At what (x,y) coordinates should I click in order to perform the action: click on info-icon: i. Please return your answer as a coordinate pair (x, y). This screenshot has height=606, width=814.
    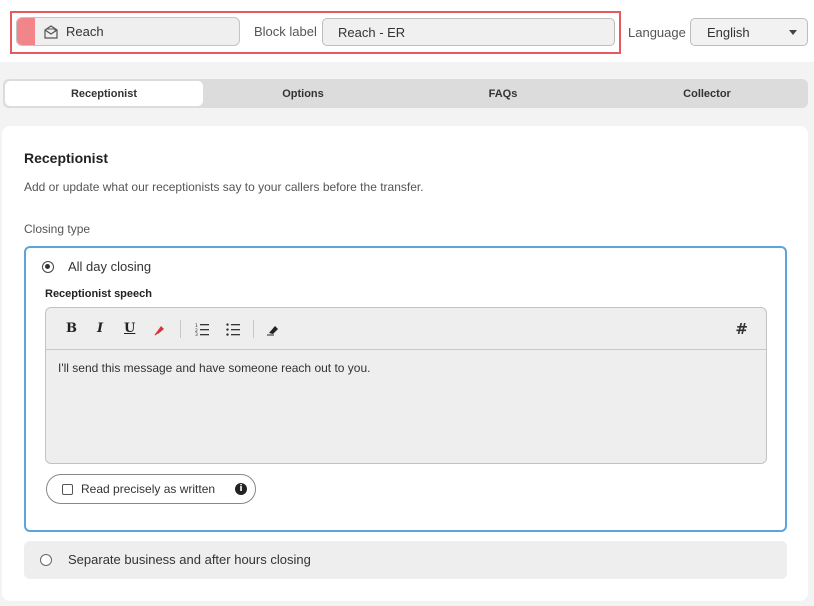
    Looking at the image, I should click on (241, 489).